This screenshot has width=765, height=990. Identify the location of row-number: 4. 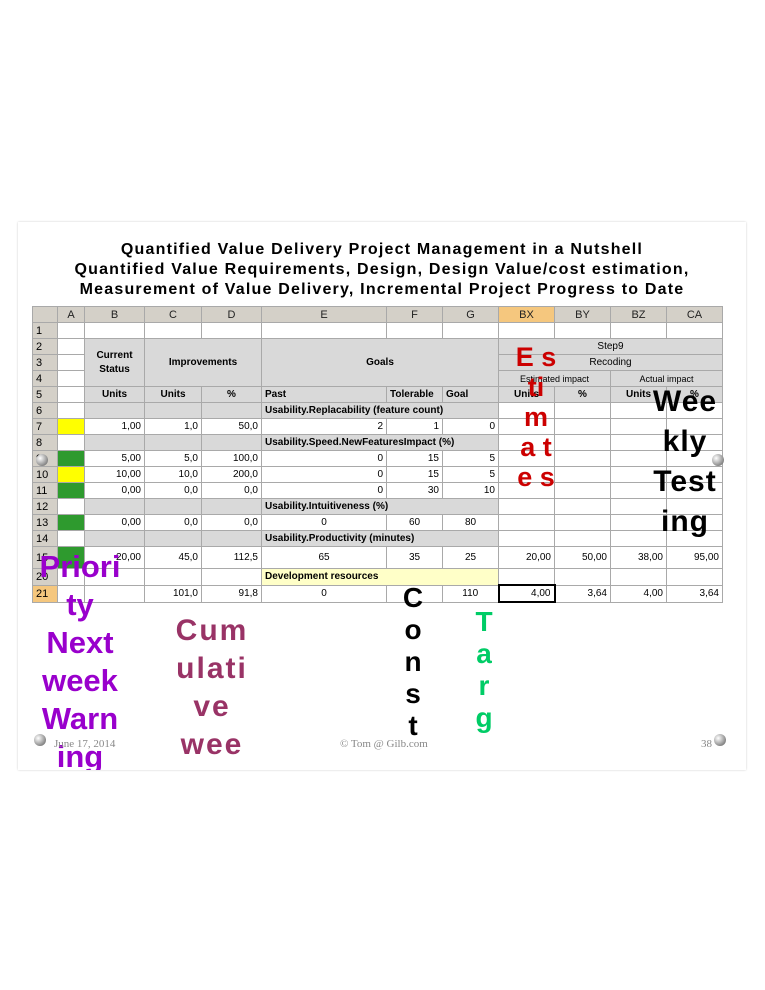
(45, 378).